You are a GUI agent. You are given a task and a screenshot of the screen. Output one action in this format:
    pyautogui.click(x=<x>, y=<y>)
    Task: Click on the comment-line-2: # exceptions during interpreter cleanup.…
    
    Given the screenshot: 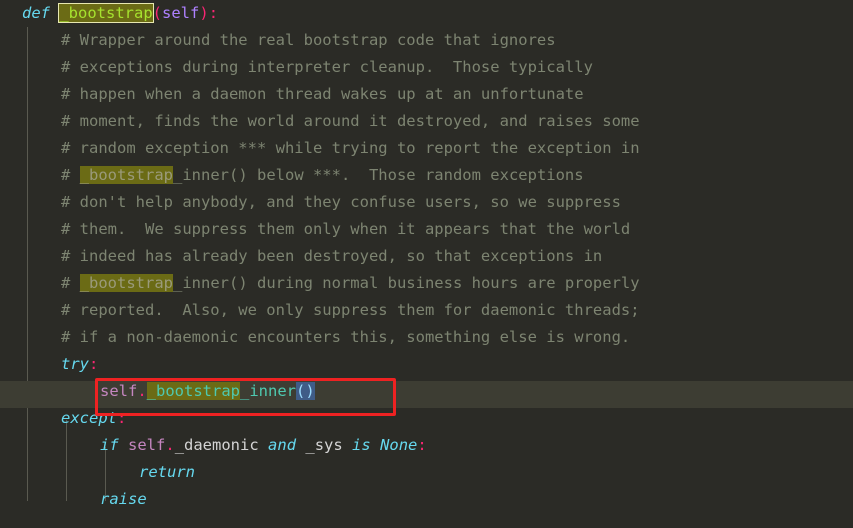 What is the action you would take?
    pyautogui.click(x=426, y=67)
    